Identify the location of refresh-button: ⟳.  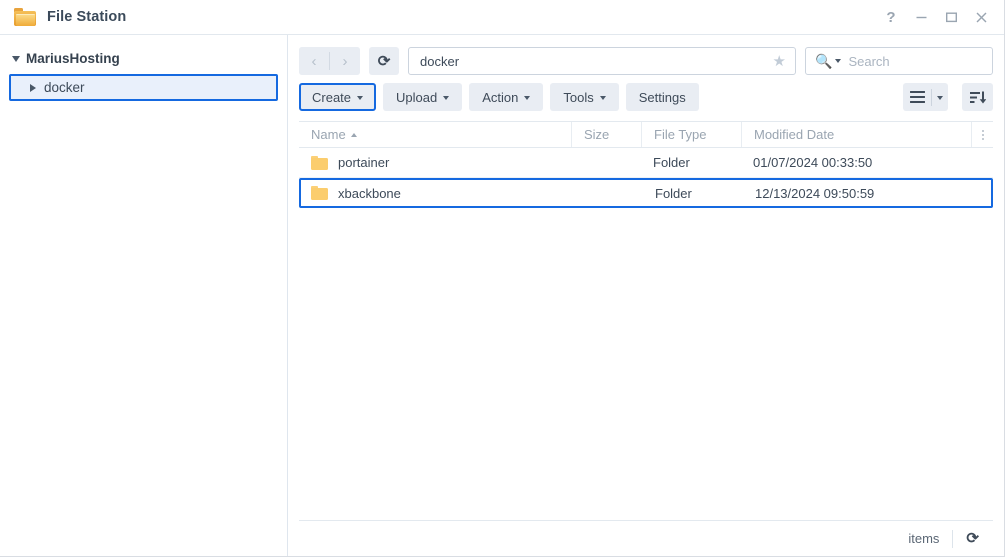
(384, 61).